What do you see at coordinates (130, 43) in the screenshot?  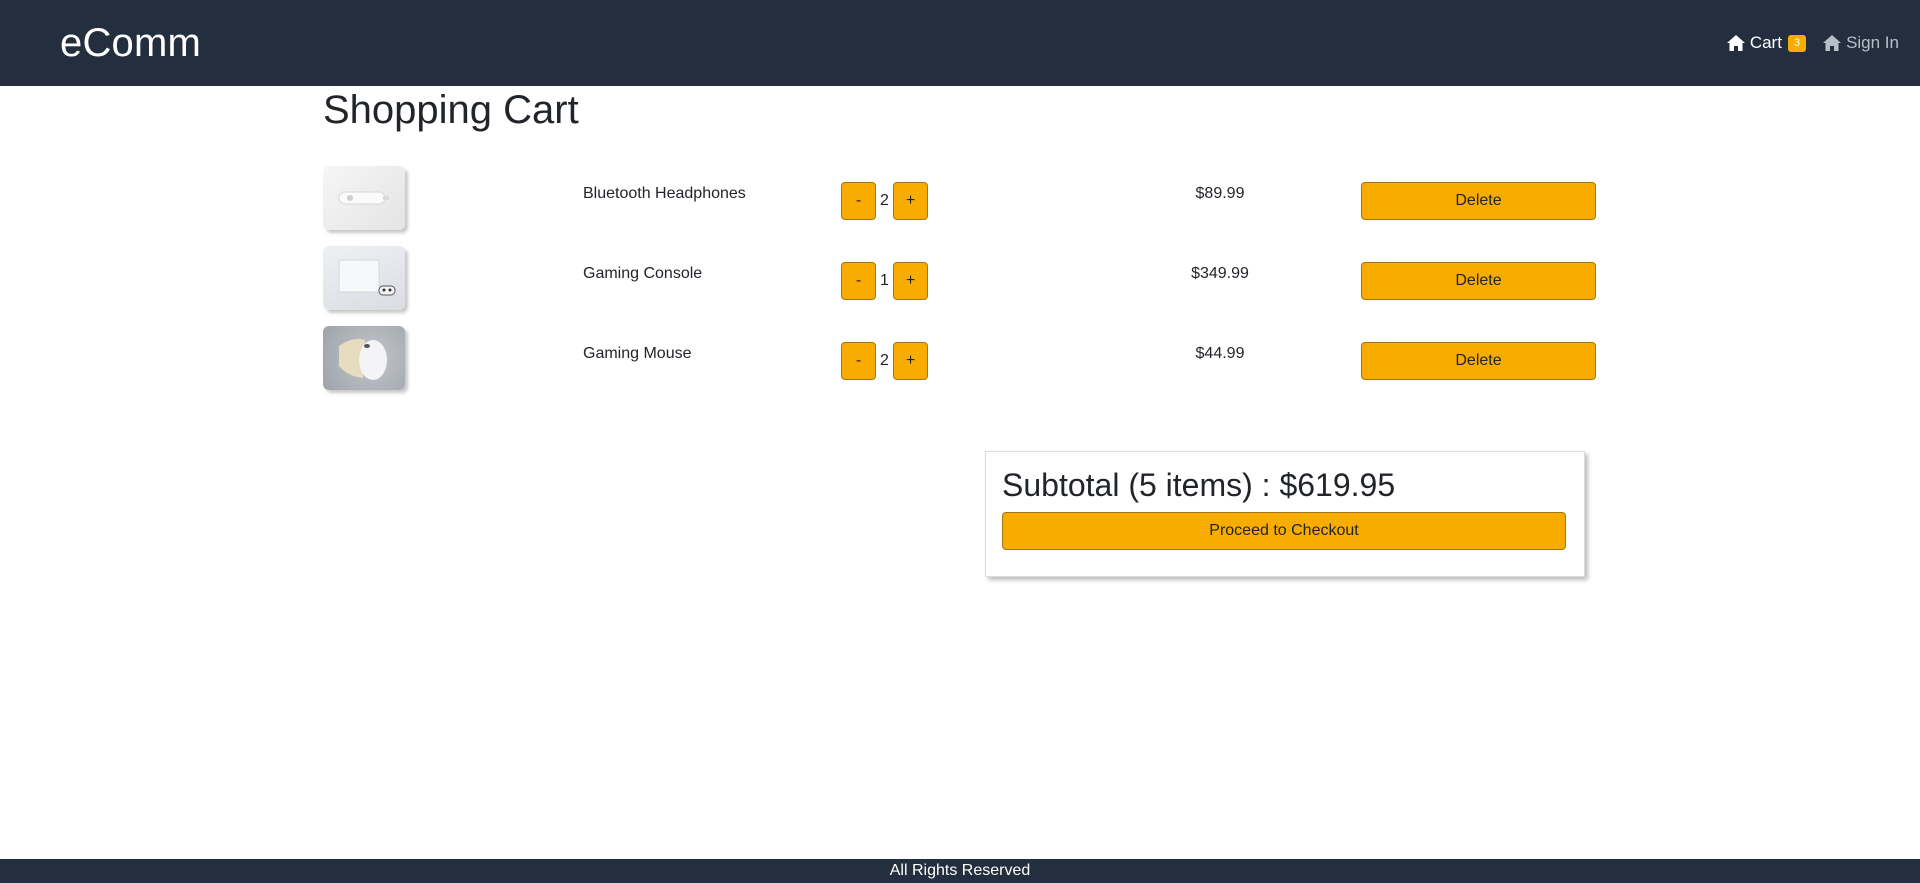 I see `brand-logo: eComm` at bounding box center [130, 43].